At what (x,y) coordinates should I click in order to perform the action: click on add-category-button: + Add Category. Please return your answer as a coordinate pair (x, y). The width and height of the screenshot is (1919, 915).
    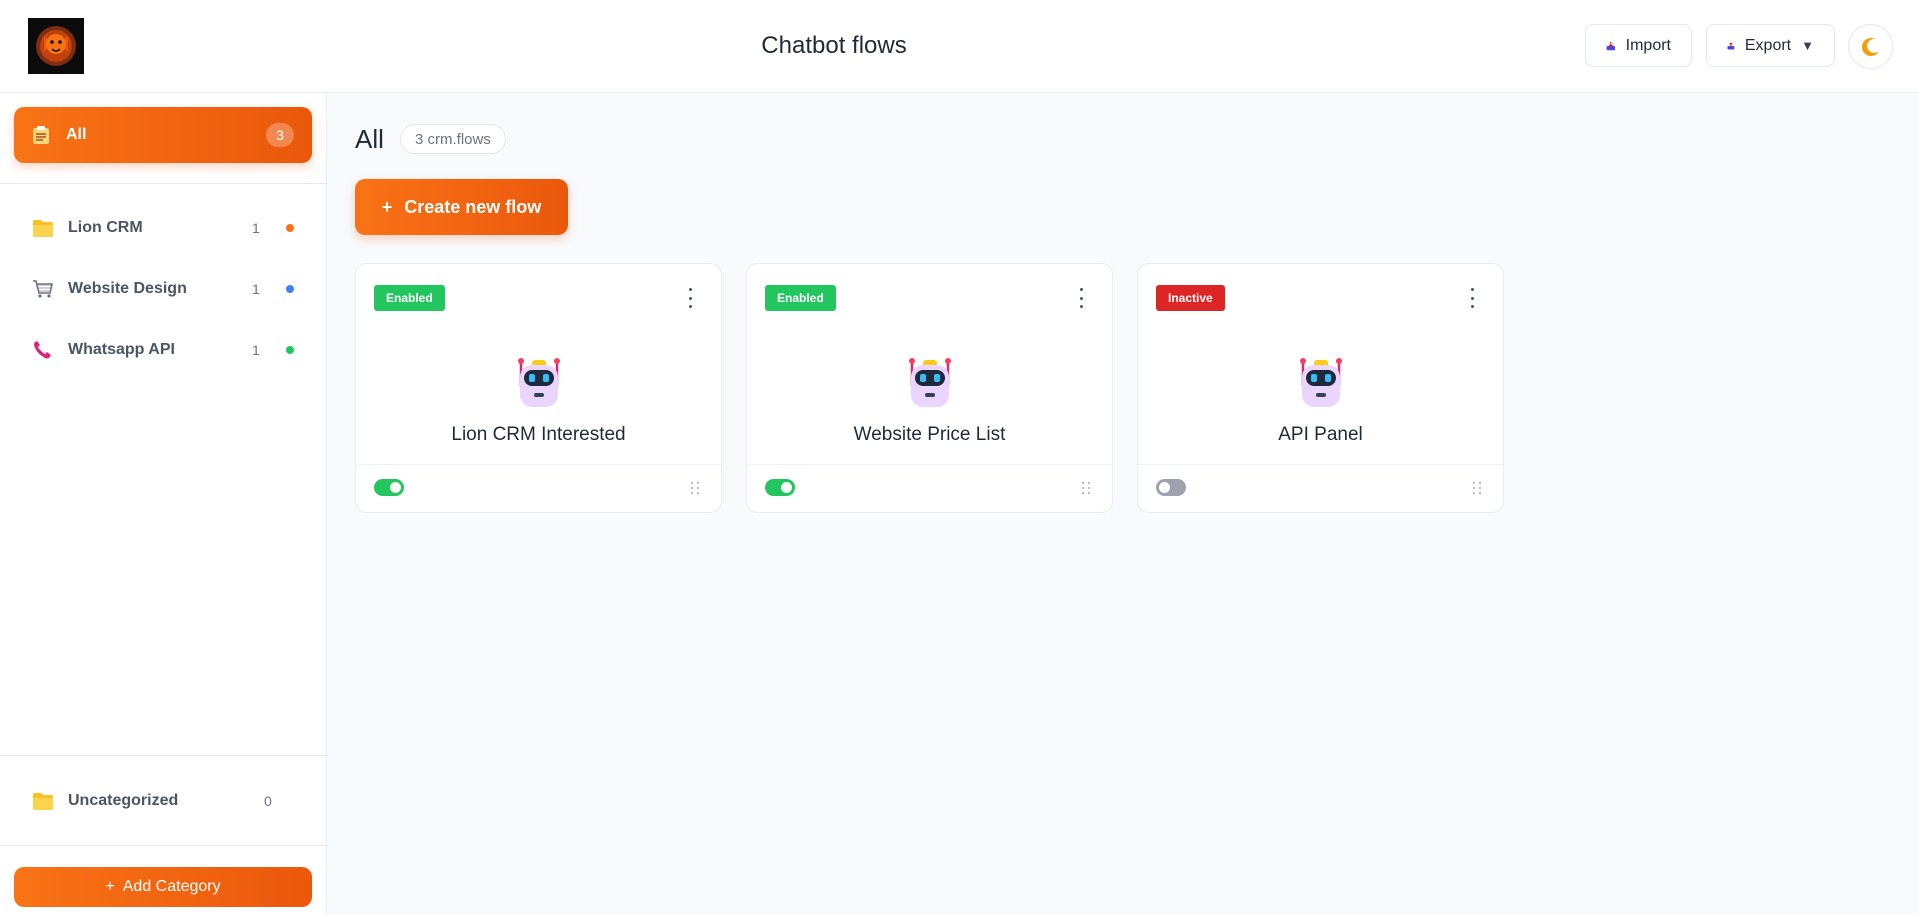
    Looking at the image, I should click on (163, 887).